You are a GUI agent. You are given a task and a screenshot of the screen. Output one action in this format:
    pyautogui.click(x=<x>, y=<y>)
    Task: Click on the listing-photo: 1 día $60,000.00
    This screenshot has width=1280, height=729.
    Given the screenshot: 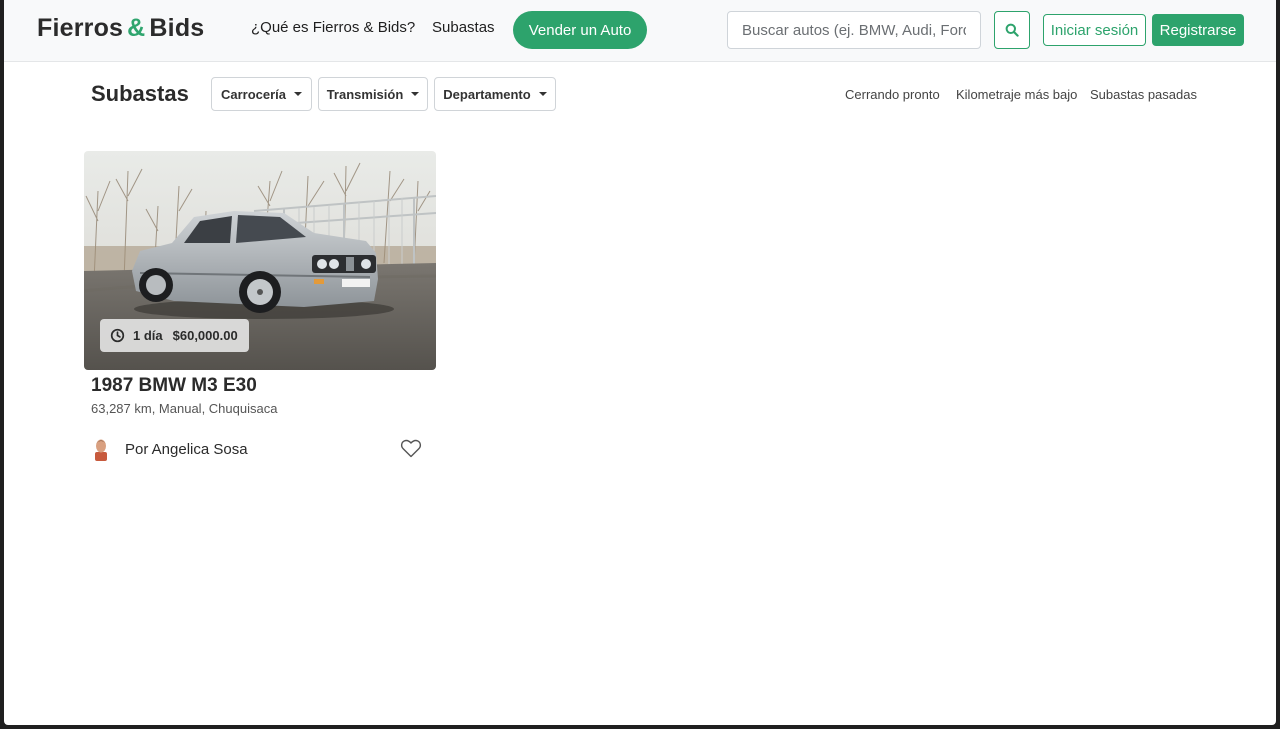 What is the action you would take?
    pyautogui.click(x=260, y=260)
    